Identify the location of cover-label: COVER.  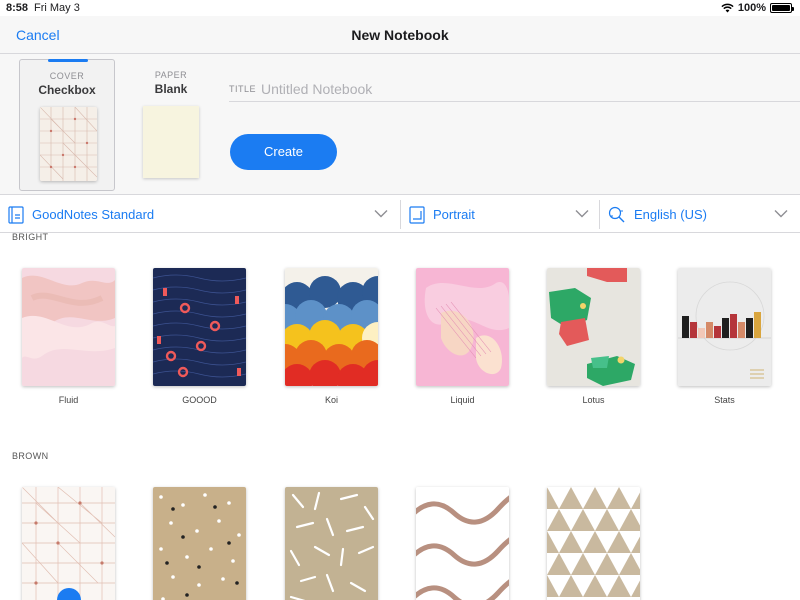
(67, 76).